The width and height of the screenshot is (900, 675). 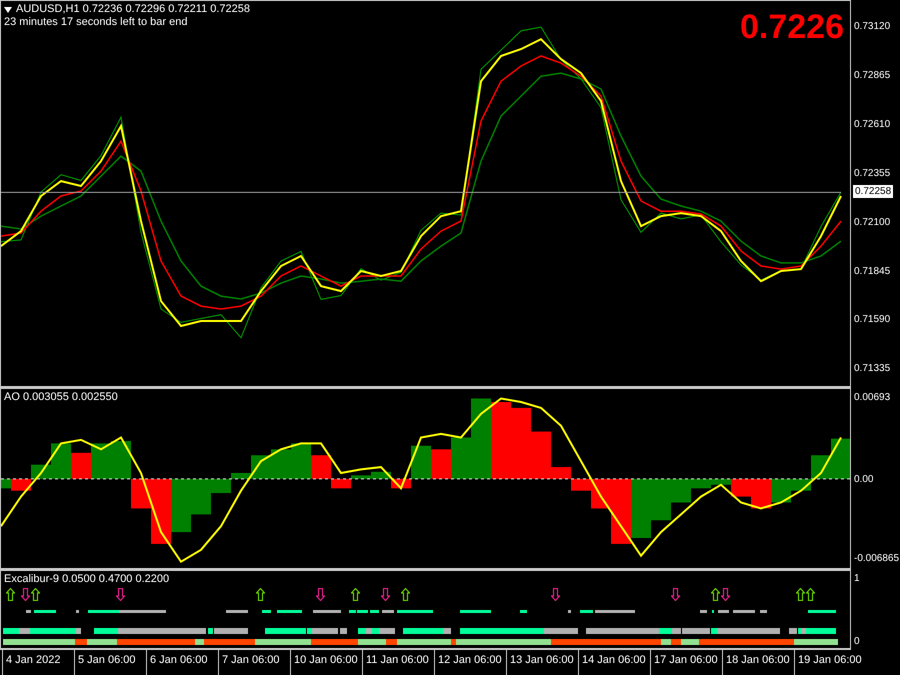 What do you see at coordinates (872, 397) in the screenshot?
I see `oscillator-axis-label: 0.00693` at bounding box center [872, 397].